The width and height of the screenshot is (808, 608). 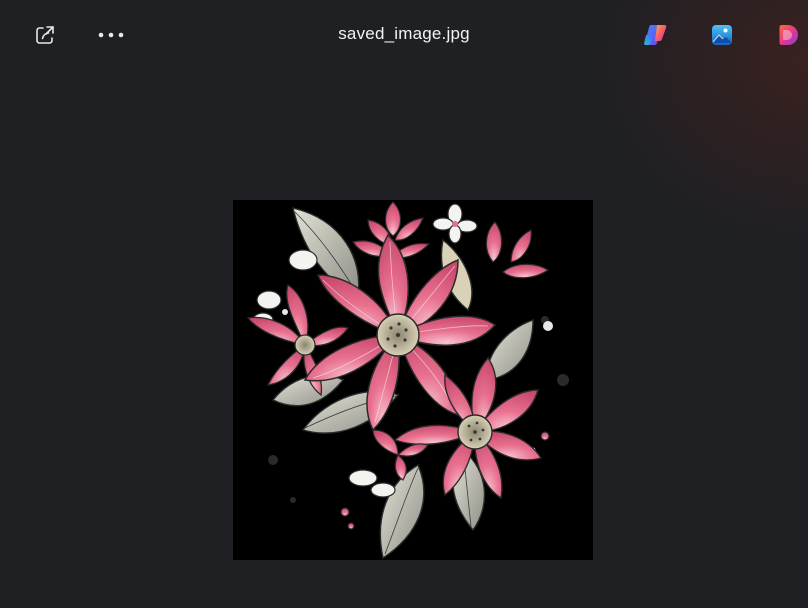 I want to click on copilot-button, so click(x=656, y=35).